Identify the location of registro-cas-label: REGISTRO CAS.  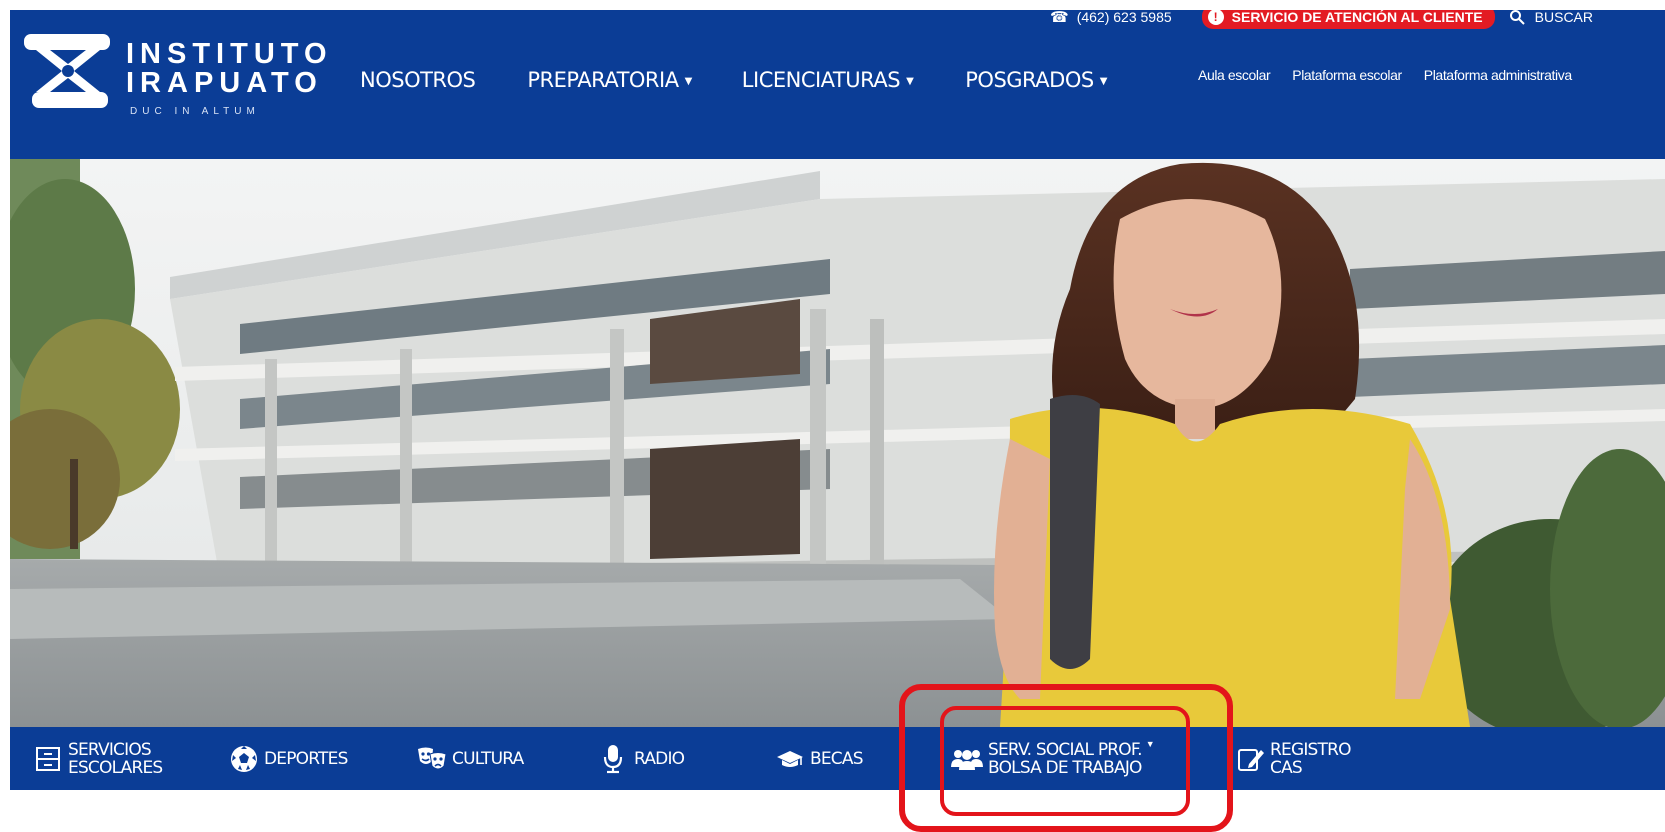
(1311, 759).